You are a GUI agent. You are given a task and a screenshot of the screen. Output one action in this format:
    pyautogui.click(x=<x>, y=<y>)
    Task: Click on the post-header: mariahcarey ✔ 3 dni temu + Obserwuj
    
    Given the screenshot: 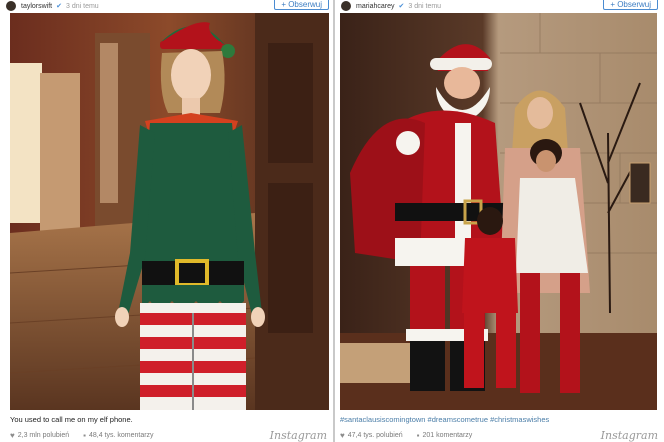 What is the action you would take?
    pyautogui.click(x=499, y=6)
    